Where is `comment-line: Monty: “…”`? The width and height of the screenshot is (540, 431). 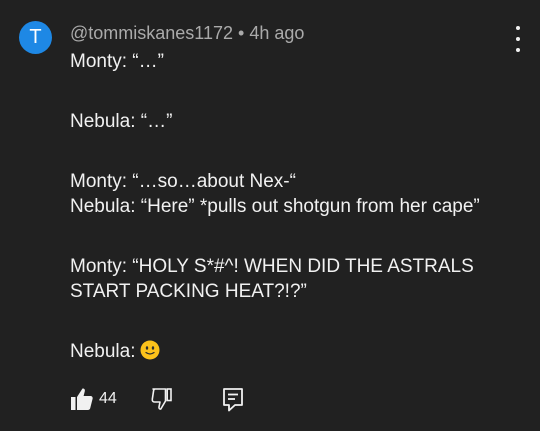 comment-line: Monty: “…” is located at coordinates (117, 61).